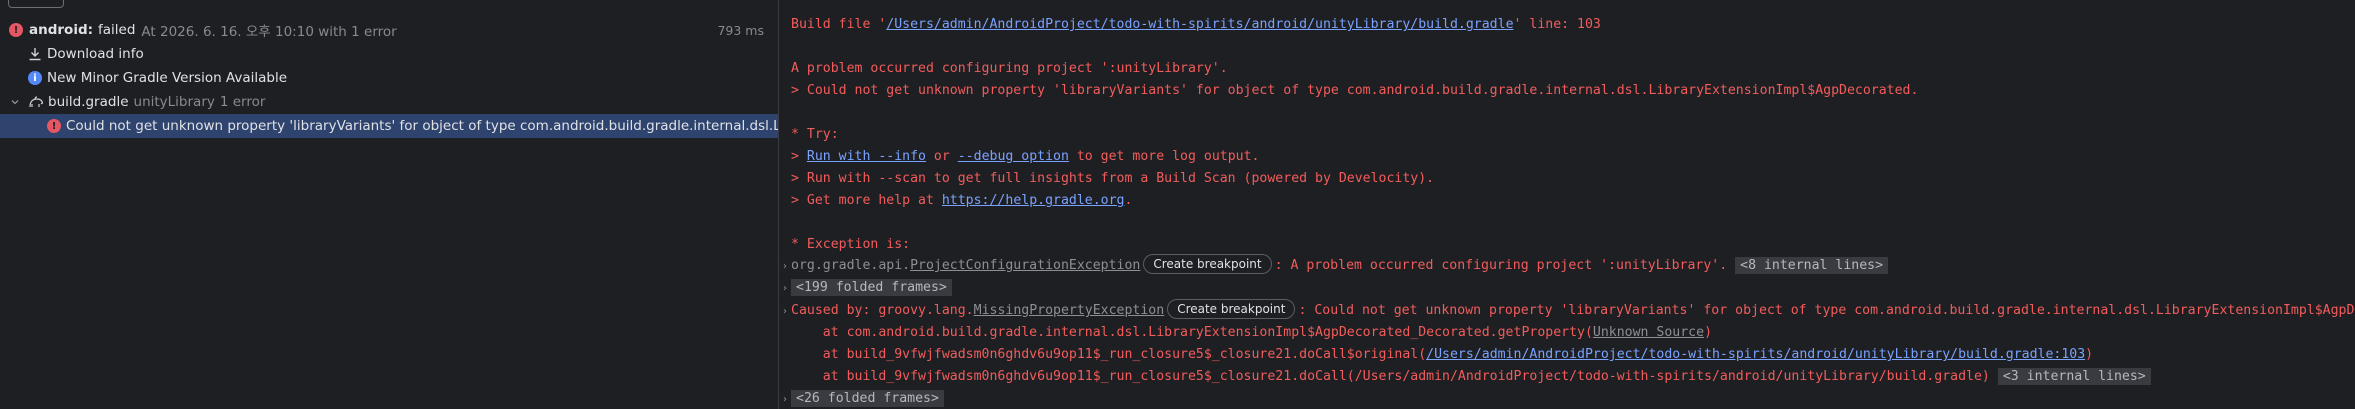 The height and width of the screenshot is (409, 2355). I want to click on root-duration: 793 ms, so click(740, 30).